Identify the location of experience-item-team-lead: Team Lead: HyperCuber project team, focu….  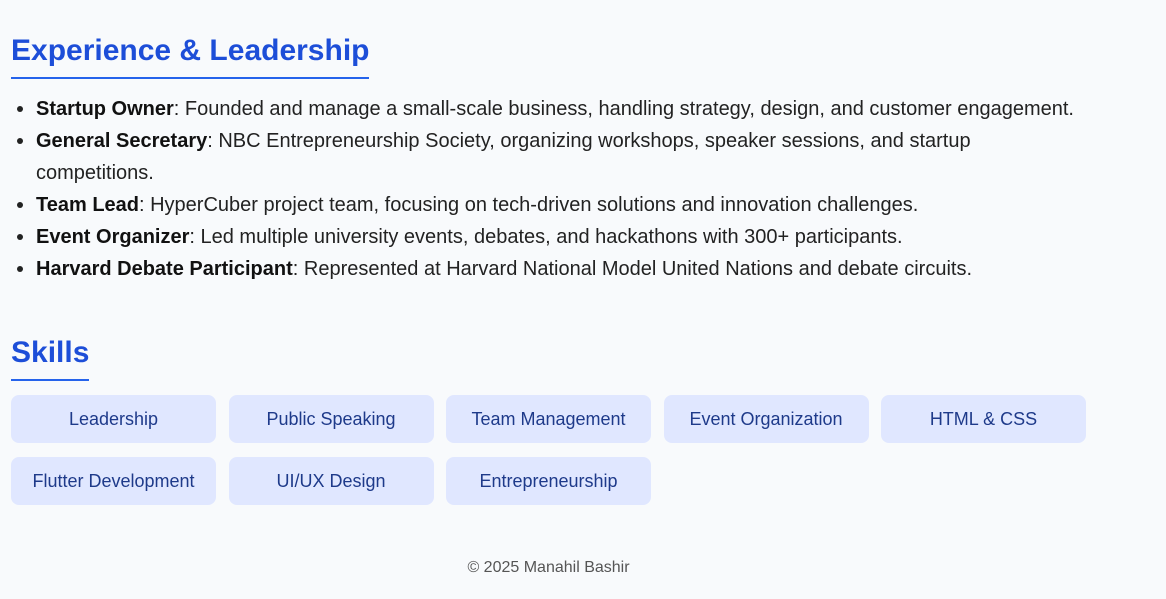
(566, 205).